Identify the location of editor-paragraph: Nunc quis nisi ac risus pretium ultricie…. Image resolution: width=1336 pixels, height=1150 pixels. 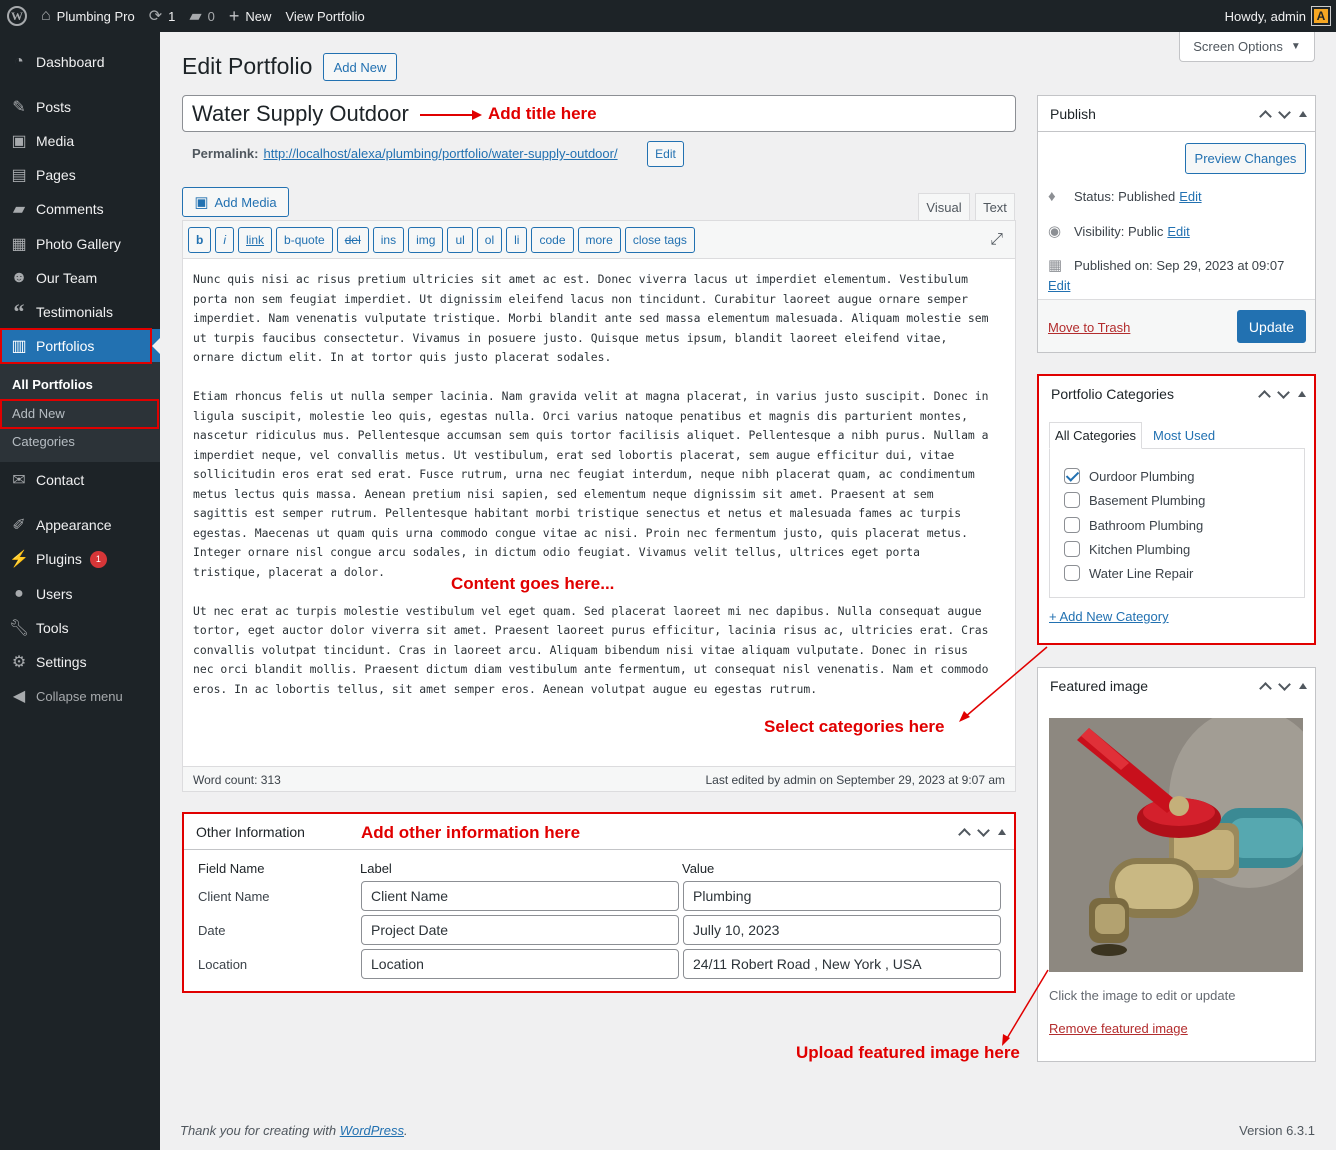
(591, 318).